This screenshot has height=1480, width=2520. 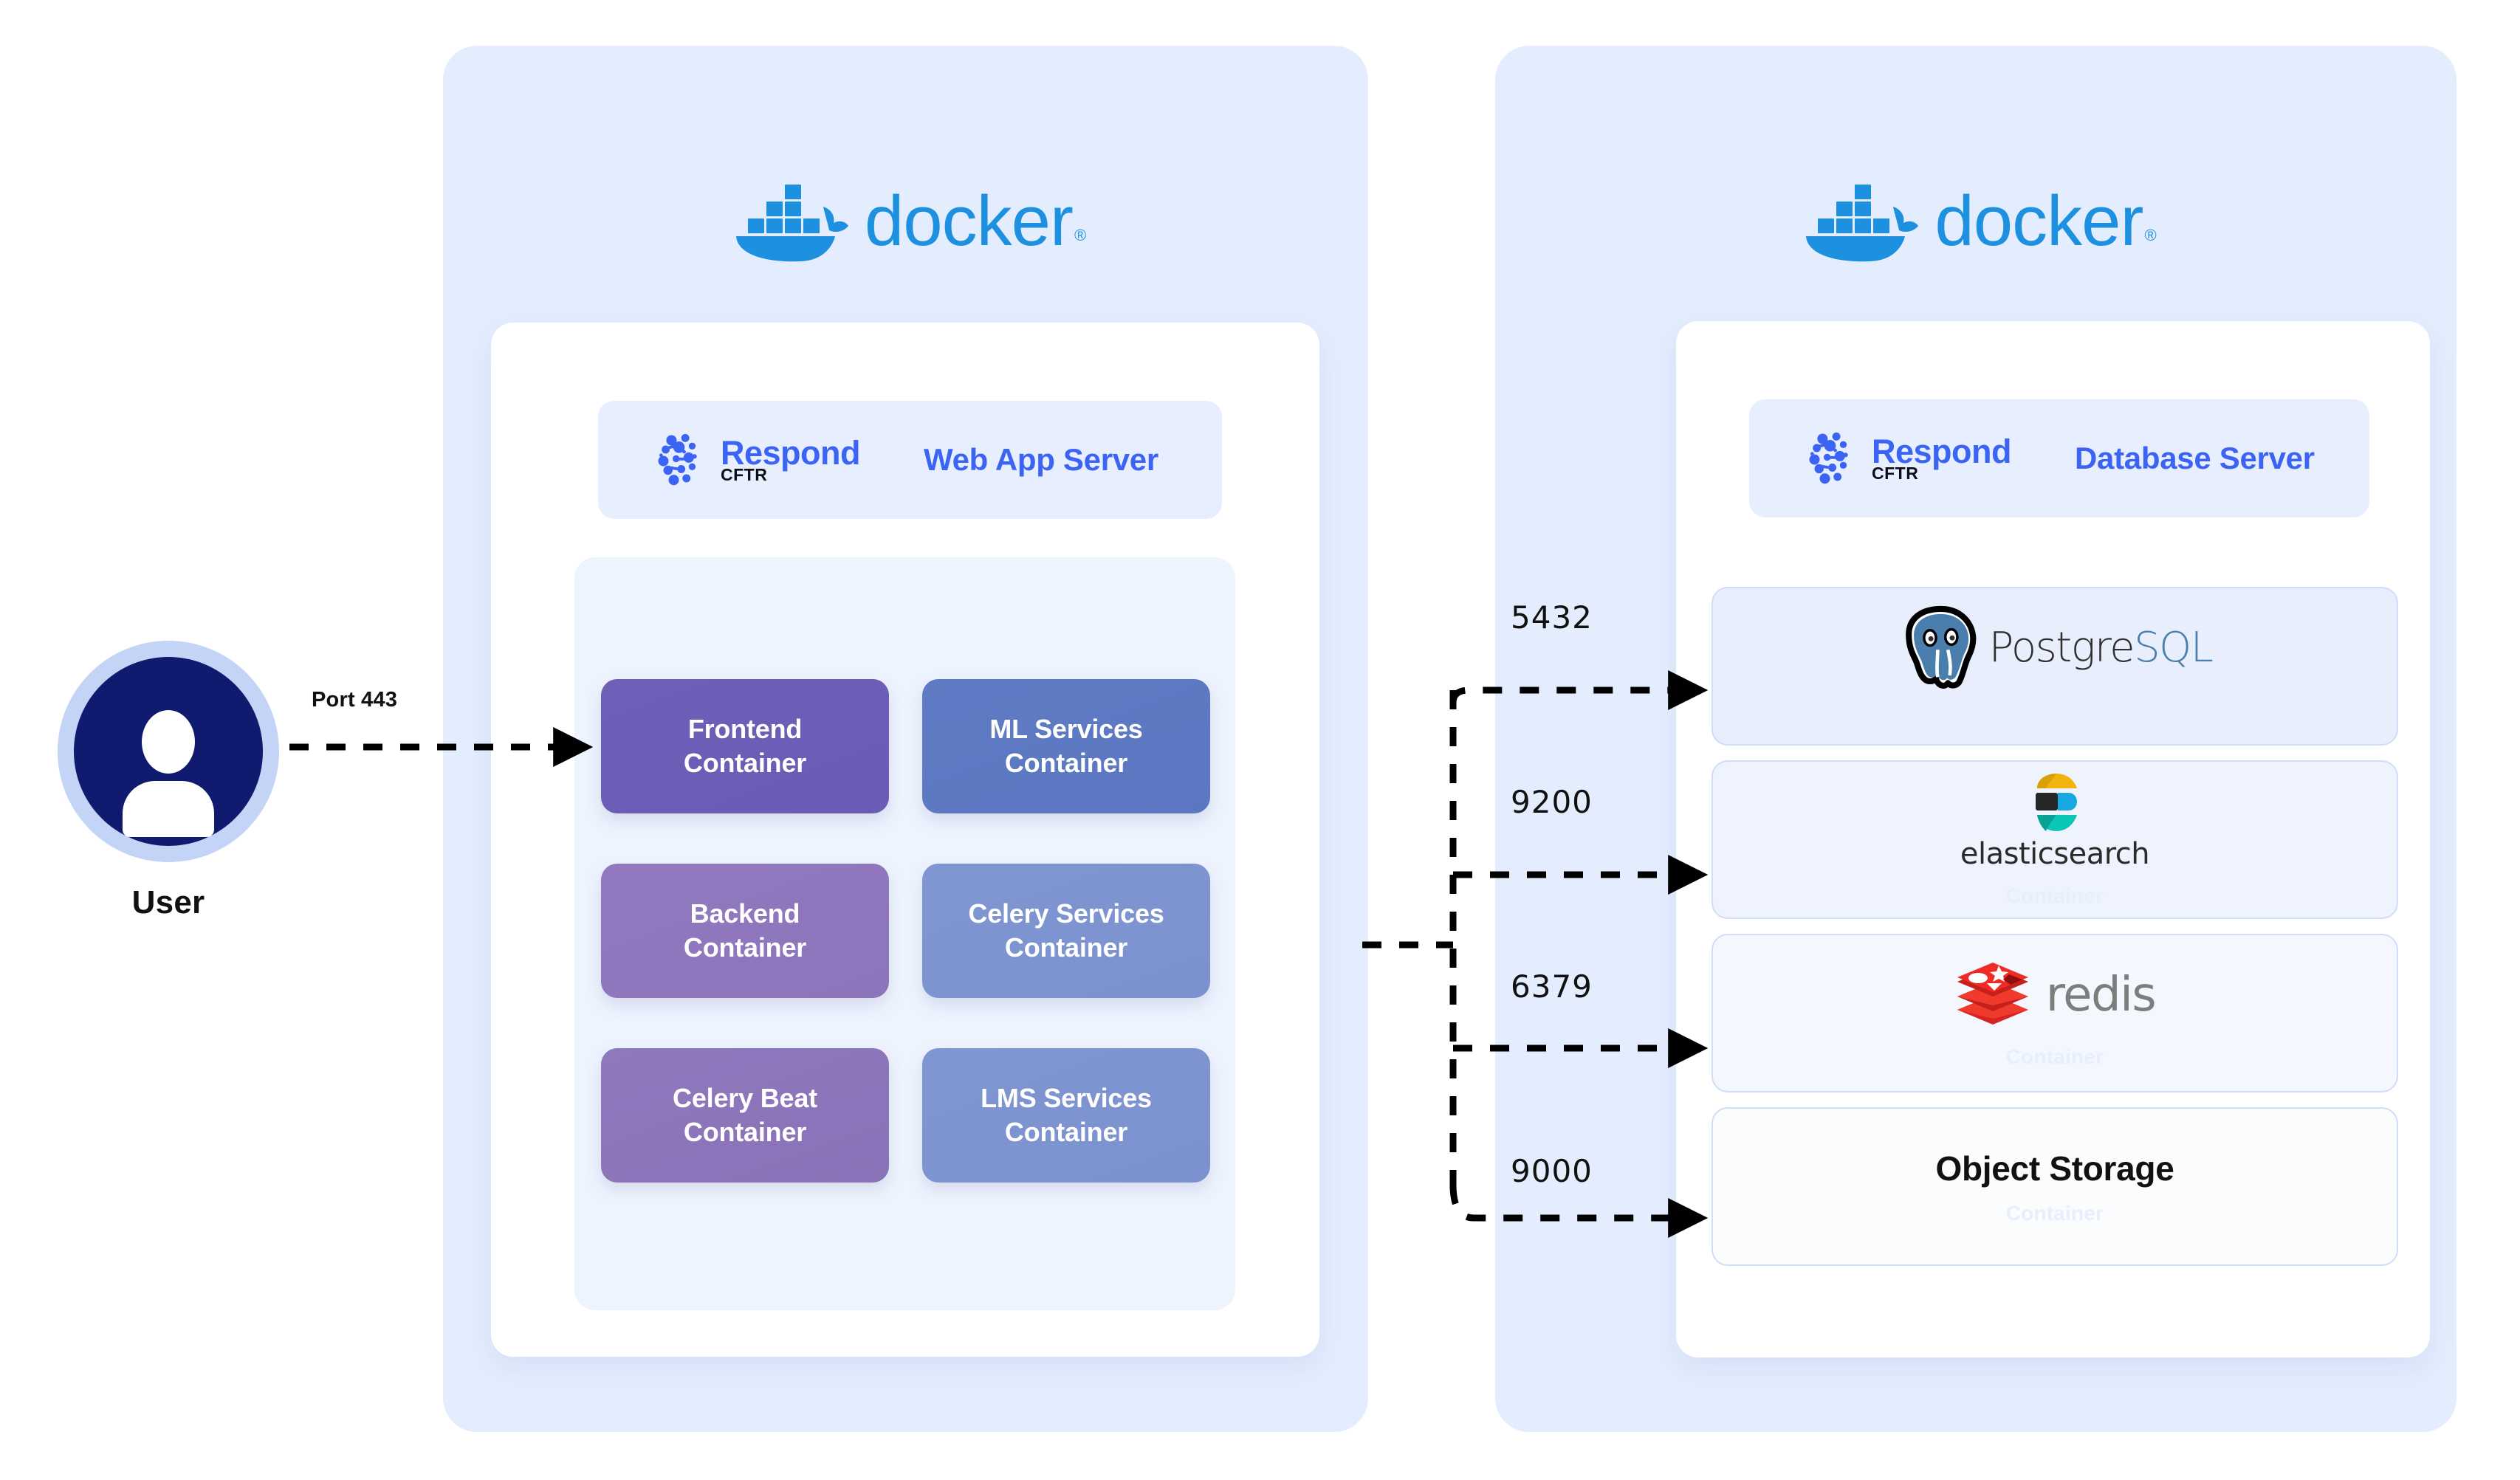 I want to click on user-label: User, so click(x=168, y=902).